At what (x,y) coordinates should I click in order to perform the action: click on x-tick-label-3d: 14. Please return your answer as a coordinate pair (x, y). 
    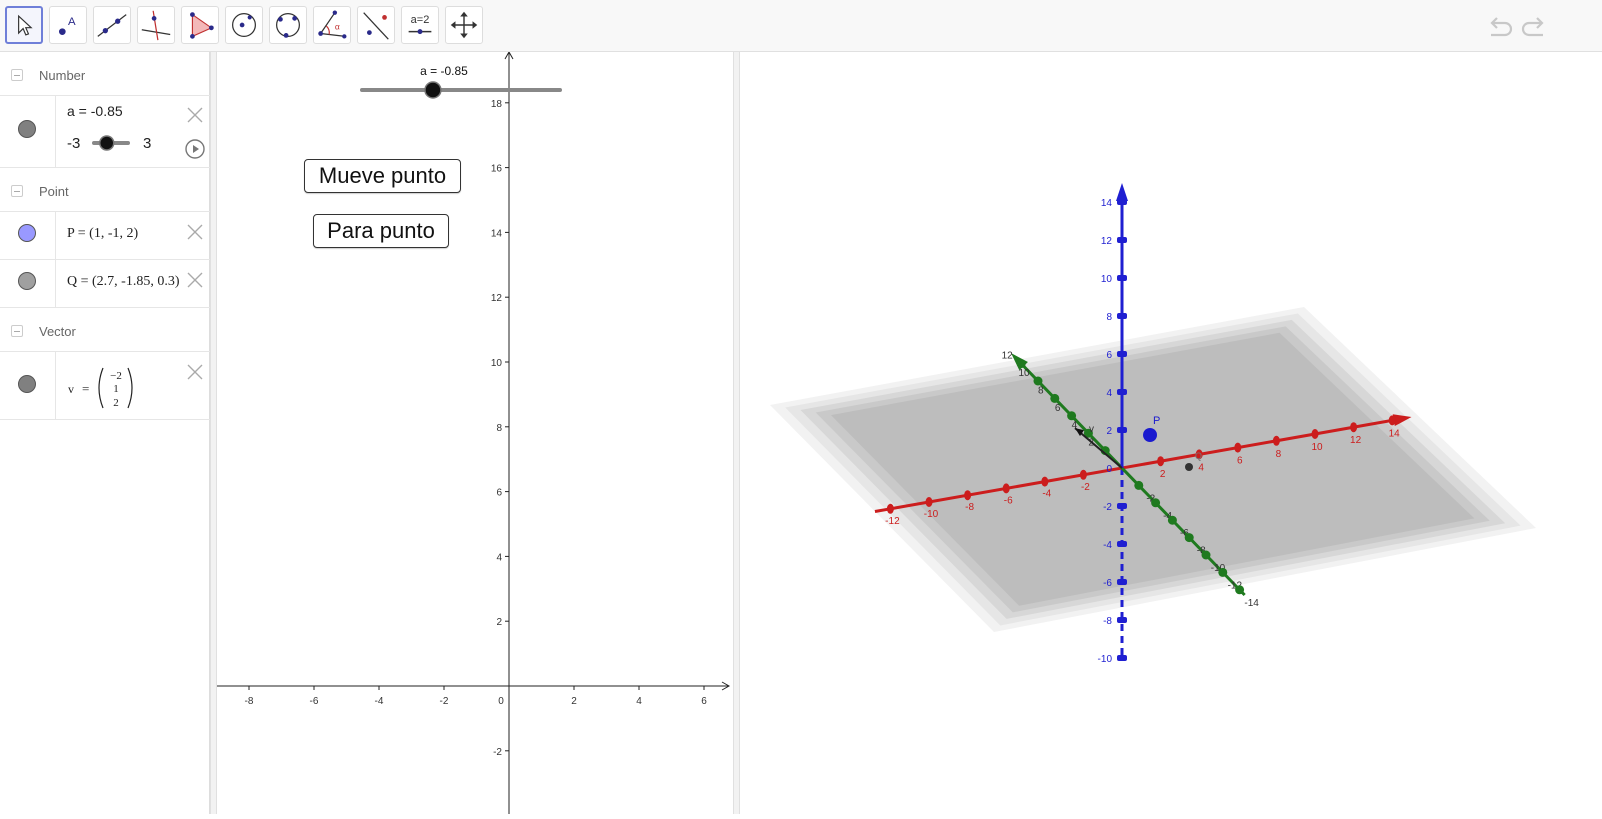
    Looking at the image, I should click on (1395, 433).